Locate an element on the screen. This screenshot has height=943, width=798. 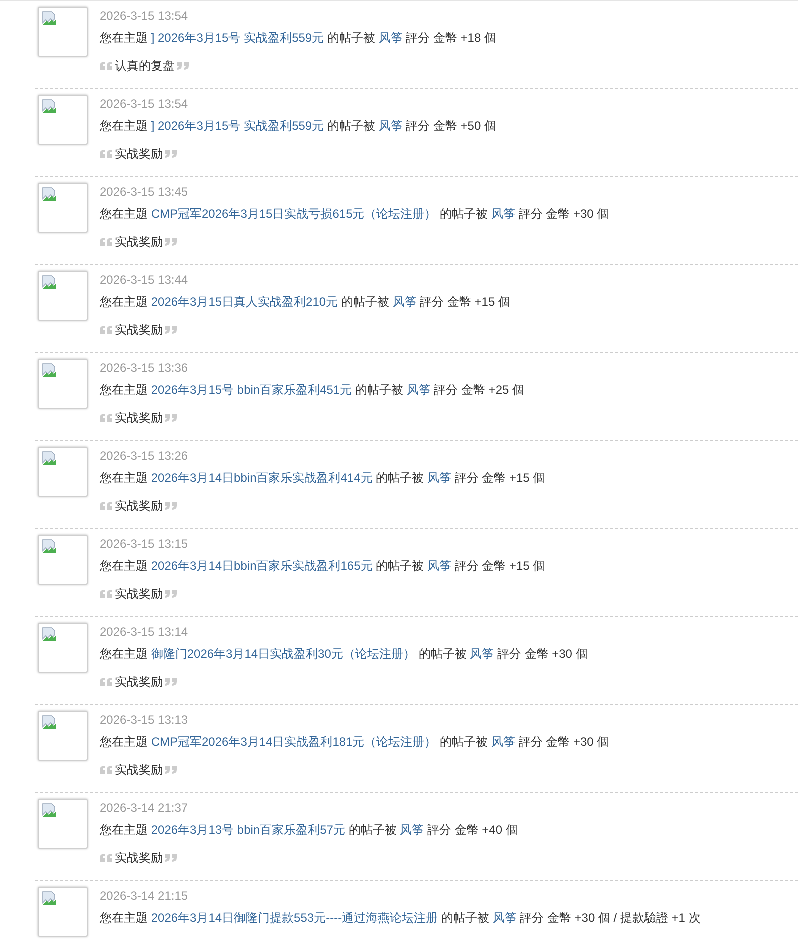
notice-text: 您在主題 2026年3月14日bbin百家乐实战盈利165元 的帖子被 风筝 評分 金幣 +15 個 is located at coordinates (323, 566).